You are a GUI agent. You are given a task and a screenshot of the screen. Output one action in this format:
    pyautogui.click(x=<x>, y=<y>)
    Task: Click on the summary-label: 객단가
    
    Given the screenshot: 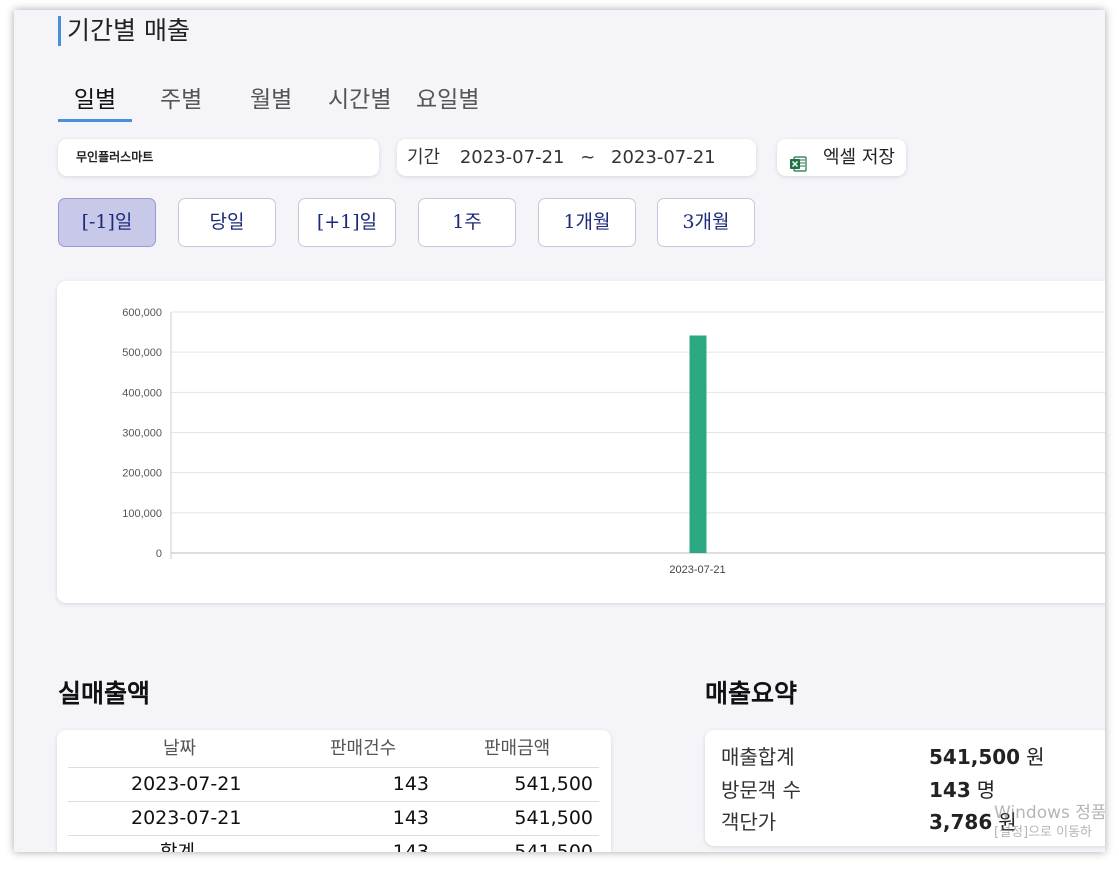 What is the action you would take?
    pyautogui.click(x=749, y=822)
    